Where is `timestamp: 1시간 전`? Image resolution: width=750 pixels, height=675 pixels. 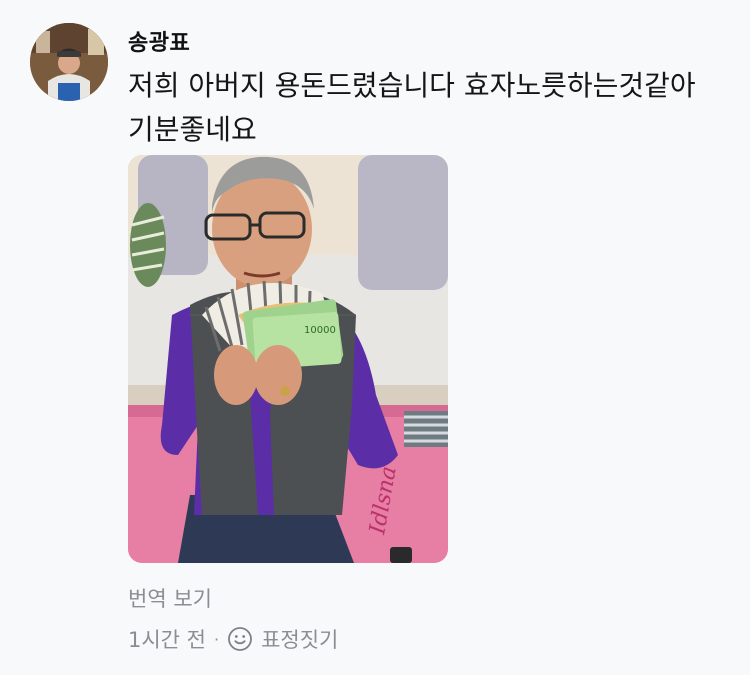 timestamp: 1시간 전 is located at coordinates (167, 640).